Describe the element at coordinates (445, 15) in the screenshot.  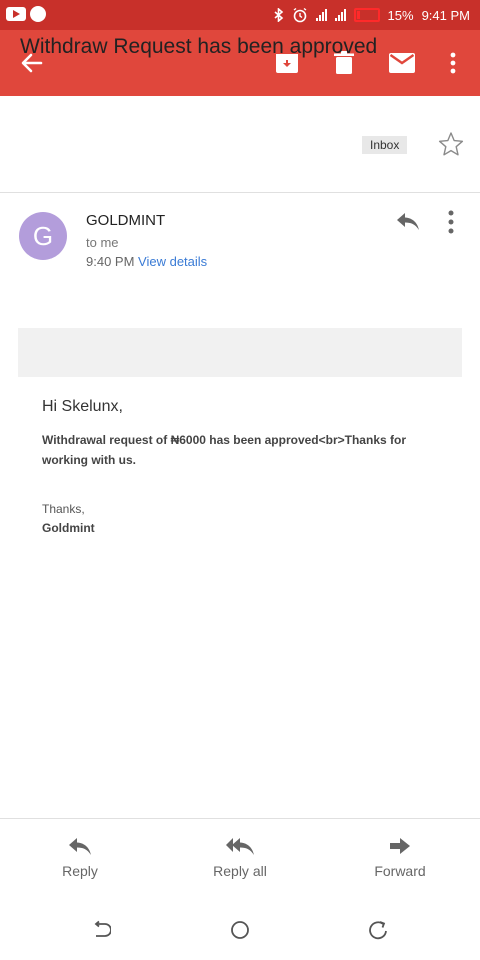
I see `clock: 9:41 PM` at that location.